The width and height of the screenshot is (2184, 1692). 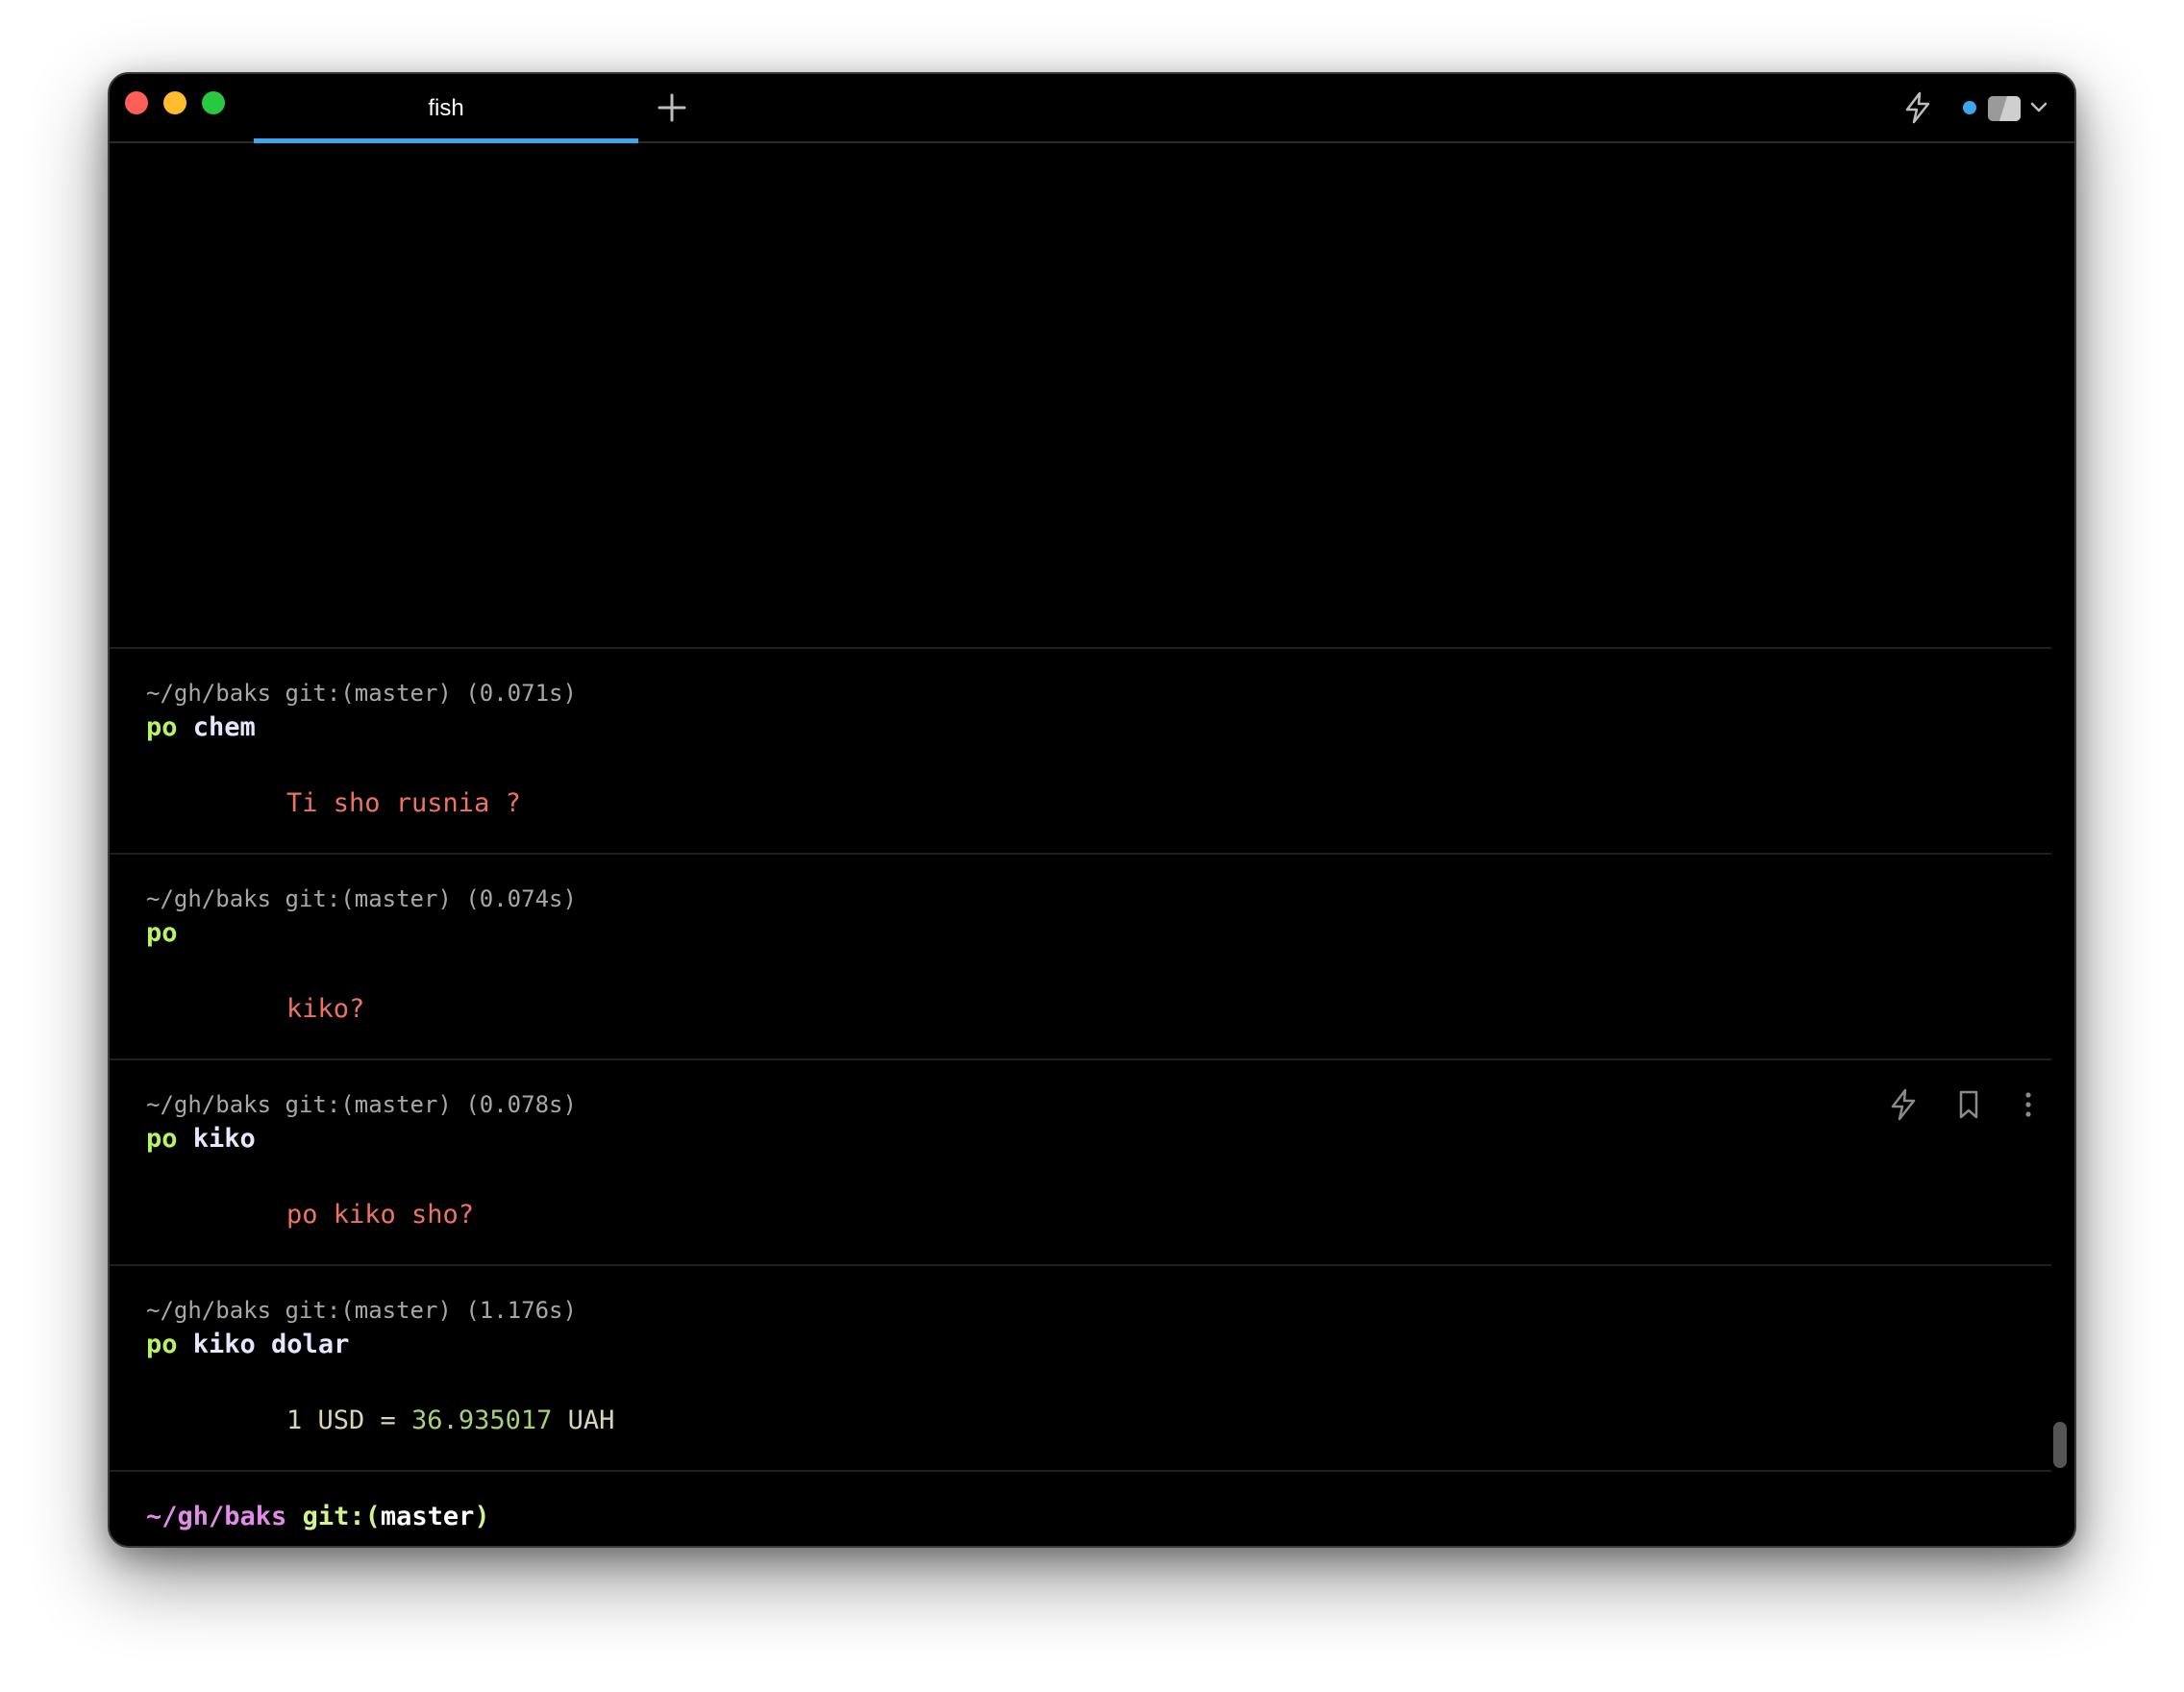 What do you see at coordinates (1092, 108) in the screenshot?
I see `title-bar: fish` at bounding box center [1092, 108].